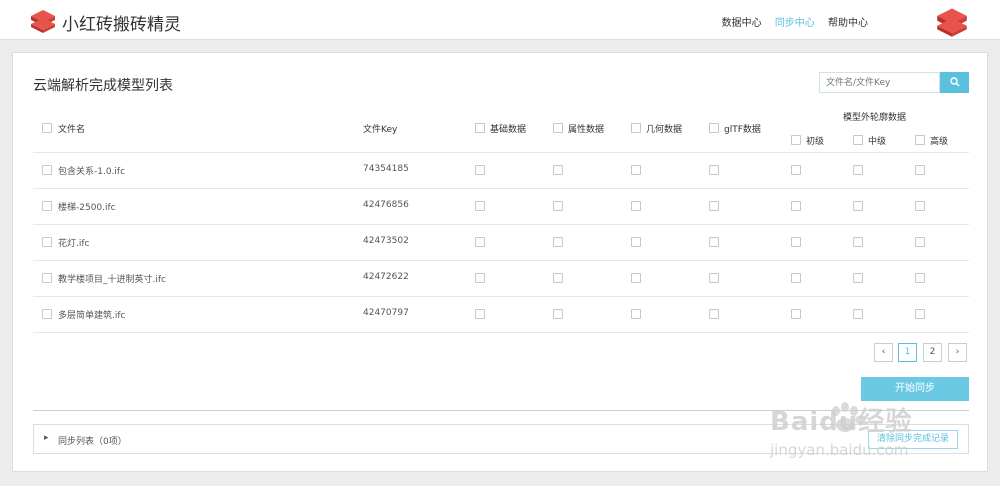 This screenshot has height=486, width=1000. What do you see at coordinates (815, 142) in the screenshot?
I see `col-header-outline-basic: 初级` at bounding box center [815, 142].